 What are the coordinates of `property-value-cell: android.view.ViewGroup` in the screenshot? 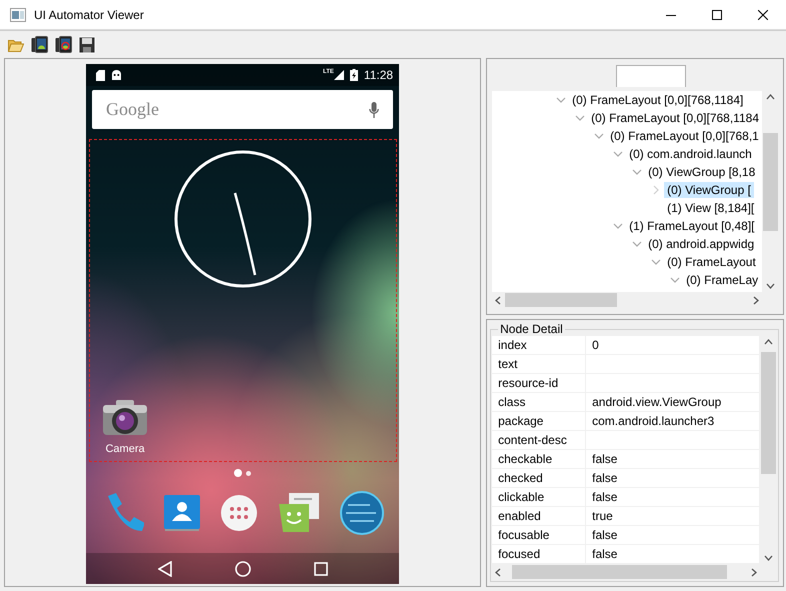 It's located at (673, 402).